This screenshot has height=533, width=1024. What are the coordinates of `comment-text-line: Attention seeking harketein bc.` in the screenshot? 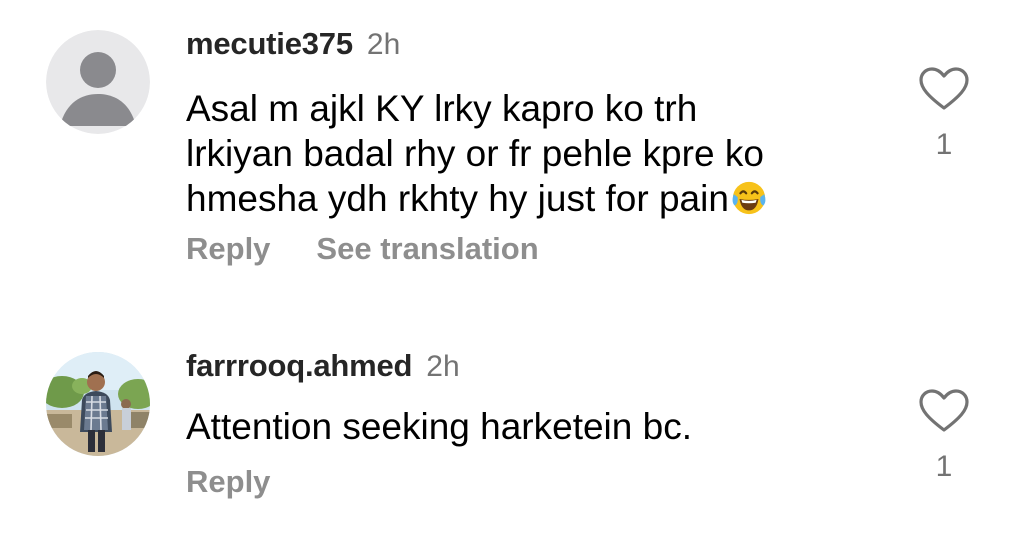 It's located at (439, 426).